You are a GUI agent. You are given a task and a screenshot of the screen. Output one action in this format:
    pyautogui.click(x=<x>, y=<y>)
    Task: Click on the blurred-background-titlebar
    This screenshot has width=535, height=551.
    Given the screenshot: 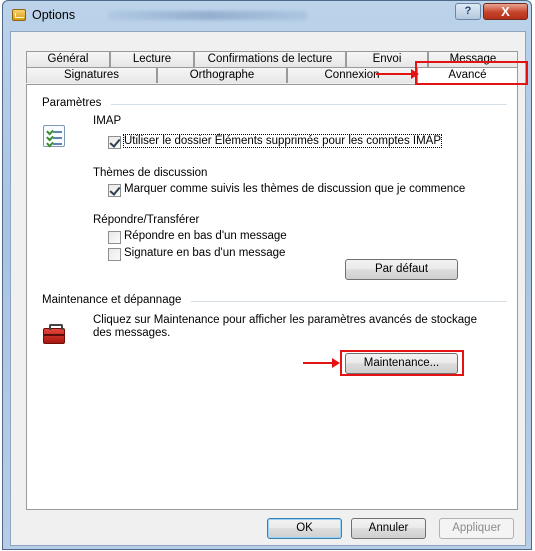 What is the action you would take?
    pyautogui.click(x=208, y=15)
    